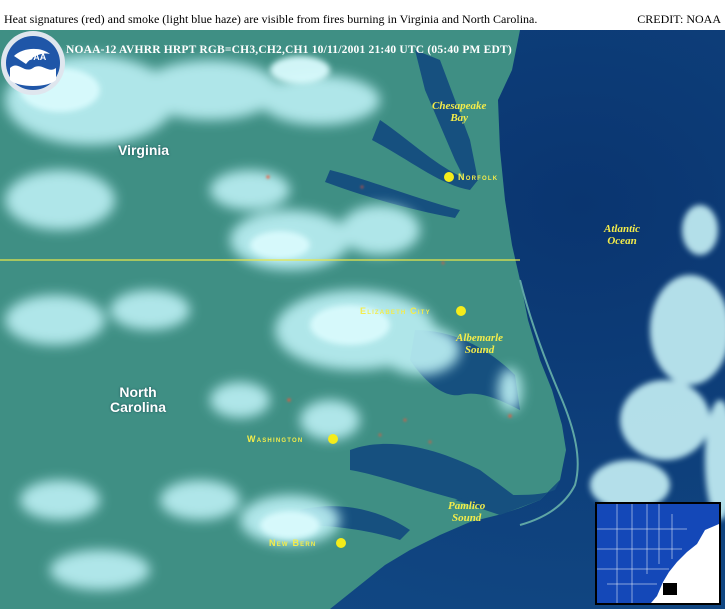  What do you see at coordinates (341, 543) in the screenshot?
I see `city-dot-new-bern` at bounding box center [341, 543].